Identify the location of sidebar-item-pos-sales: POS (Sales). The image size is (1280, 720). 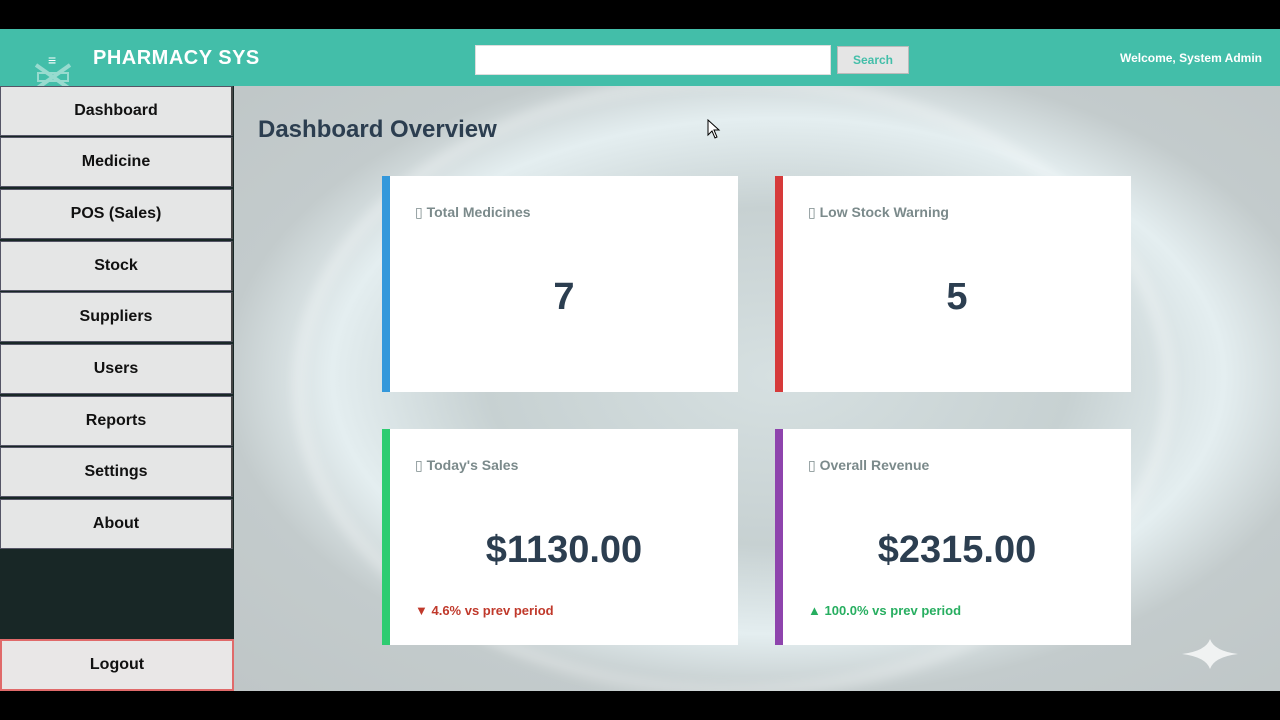
(116, 214).